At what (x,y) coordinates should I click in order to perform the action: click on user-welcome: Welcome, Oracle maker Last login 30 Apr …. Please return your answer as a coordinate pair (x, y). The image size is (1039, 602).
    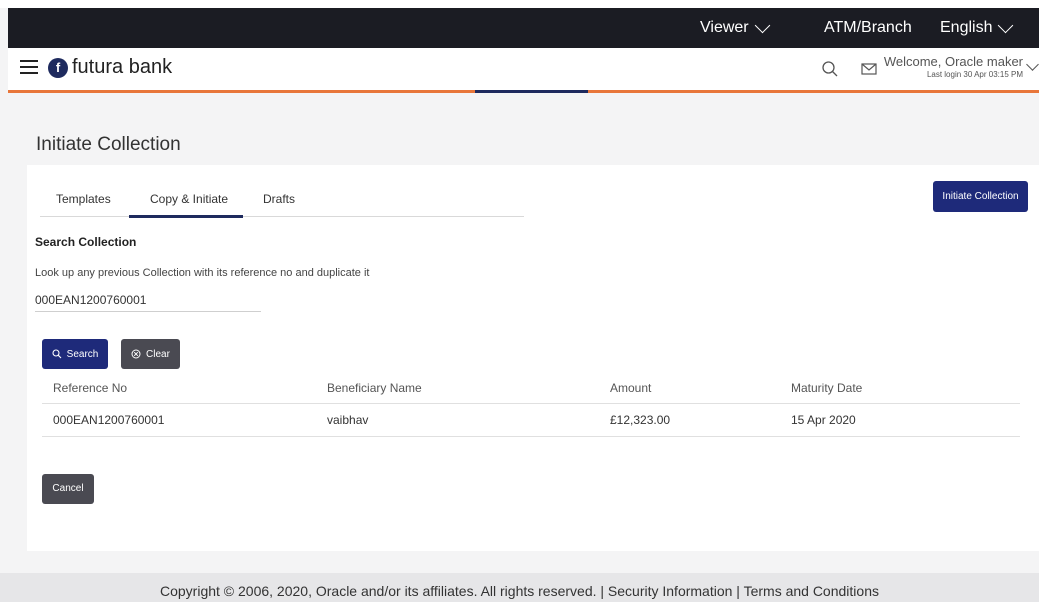
    Looking at the image, I should click on (953, 66).